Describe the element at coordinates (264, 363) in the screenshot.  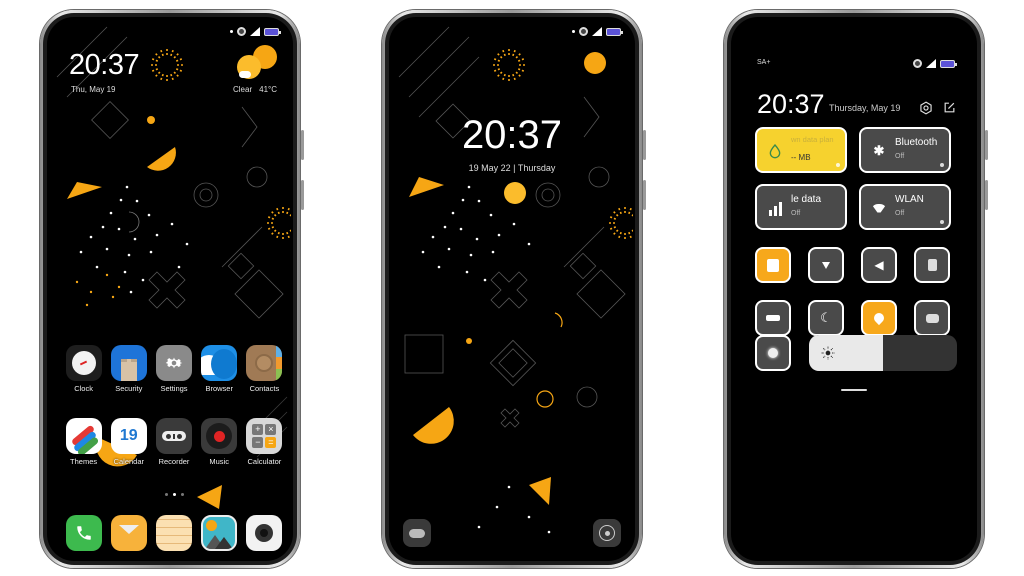
I see `contacts-book-icon` at that location.